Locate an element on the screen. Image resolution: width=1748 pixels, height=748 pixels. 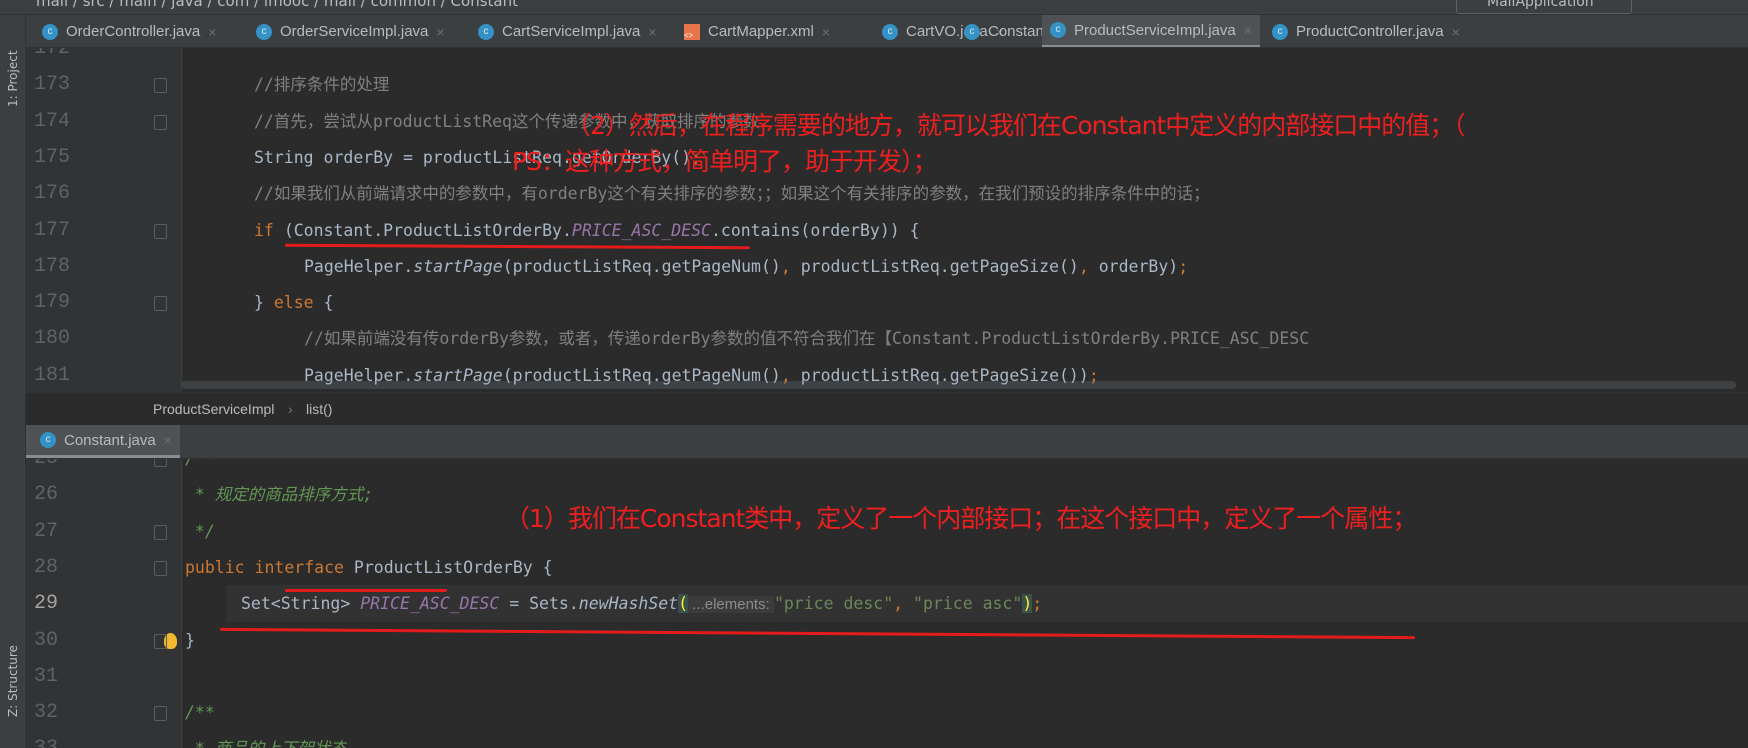
tab-ordercontroller-java: c OrderController.java × is located at coordinates (129, 31).